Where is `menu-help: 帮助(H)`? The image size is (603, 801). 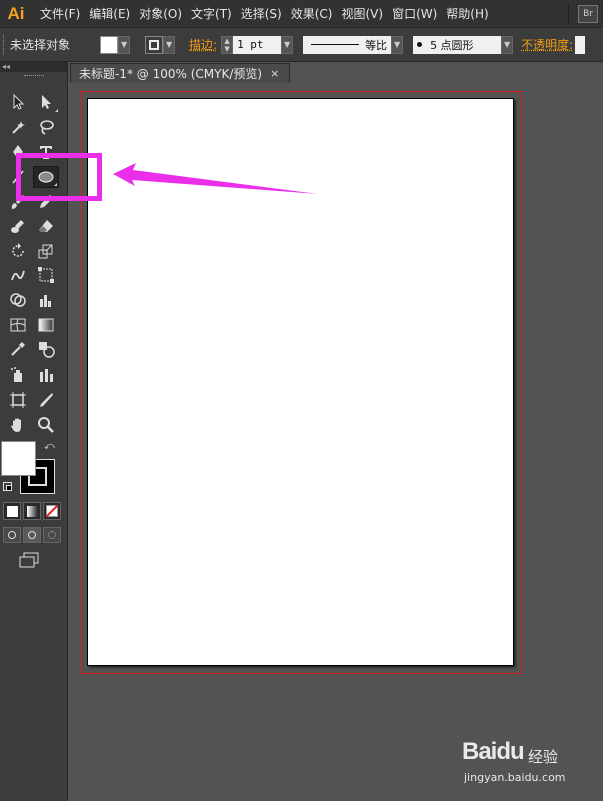
menu-help: 帮助(H) is located at coordinates (467, 13).